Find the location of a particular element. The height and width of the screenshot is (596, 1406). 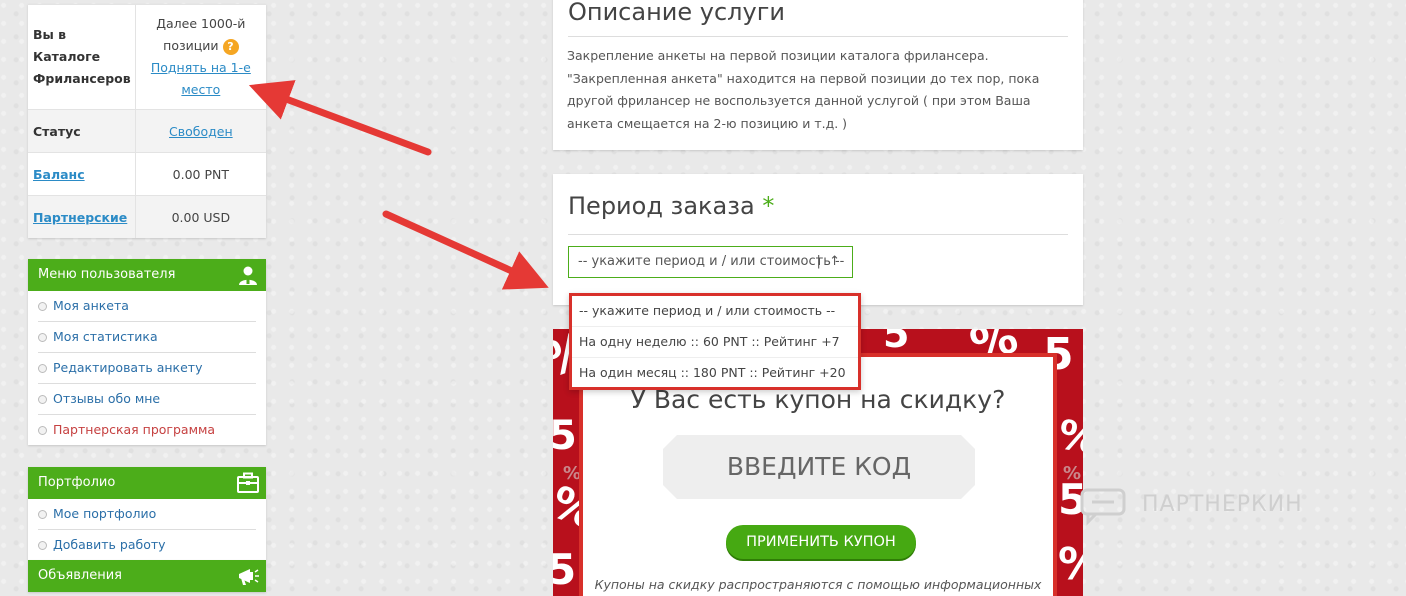

arrow-to-raise-link is located at coordinates (340, 118).